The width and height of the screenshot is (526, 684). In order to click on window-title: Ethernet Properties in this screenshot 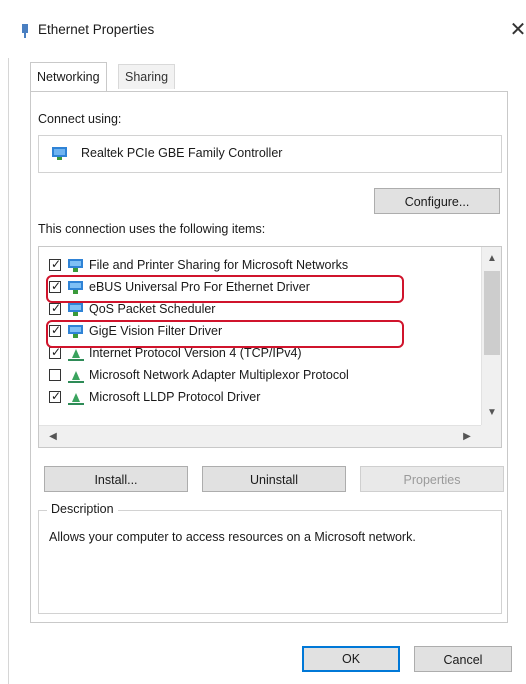, I will do `click(96, 29)`.